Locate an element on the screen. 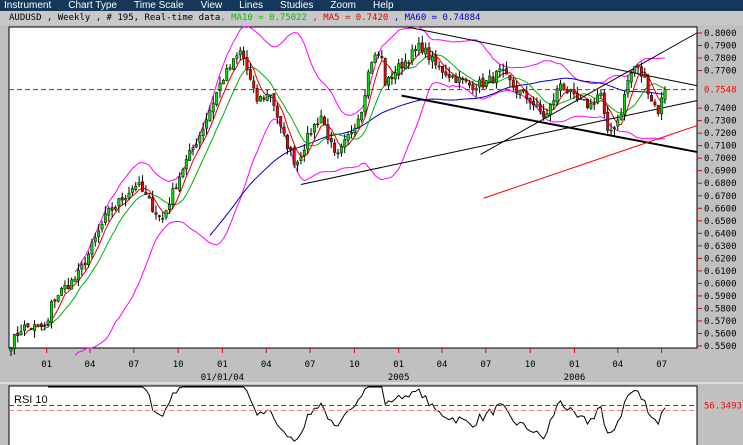 This screenshot has width=743, height=445. y-tick-label: 0.6900 is located at coordinates (720, 172).